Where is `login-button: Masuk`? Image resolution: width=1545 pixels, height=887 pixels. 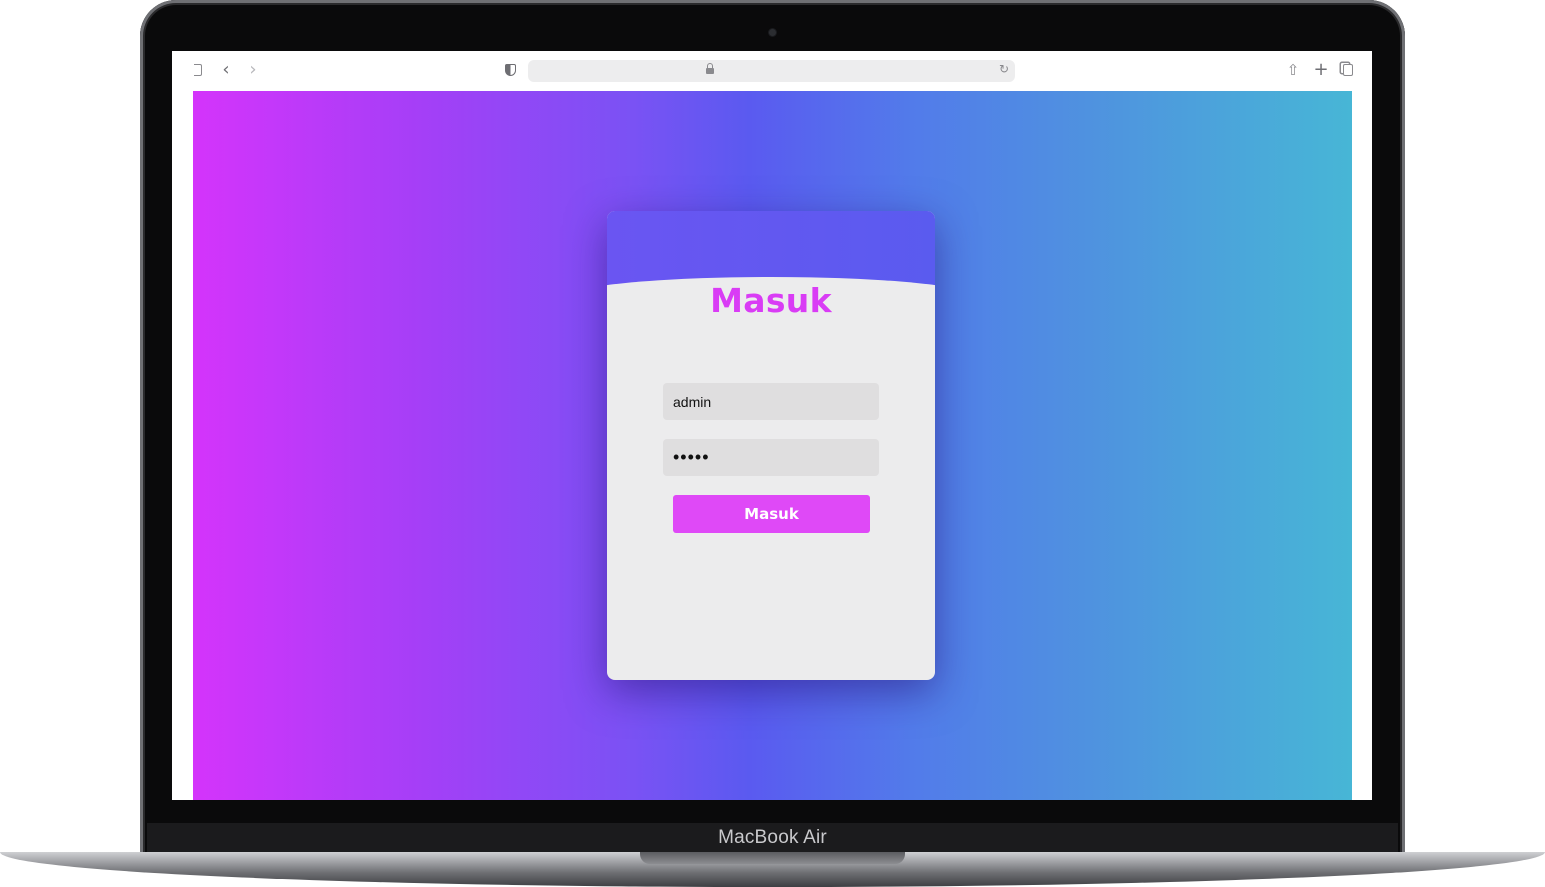 login-button: Masuk is located at coordinates (771, 514).